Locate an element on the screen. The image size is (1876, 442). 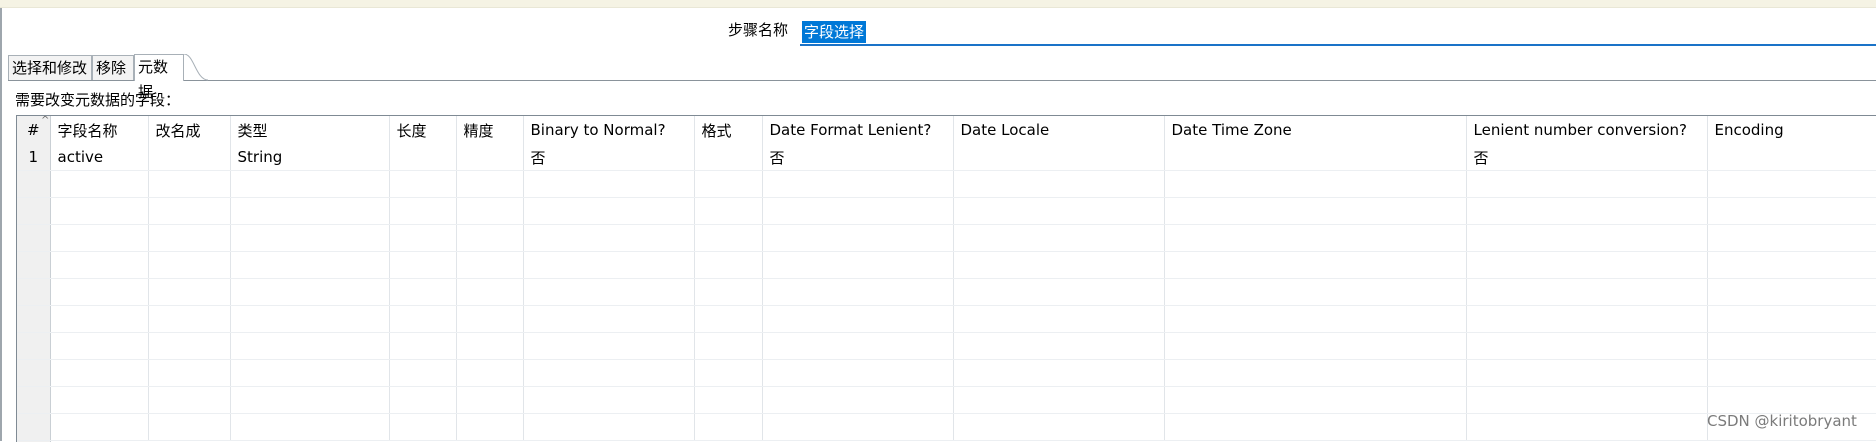
column-header: Date Format Lenient? is located at coordinates (858, 130).